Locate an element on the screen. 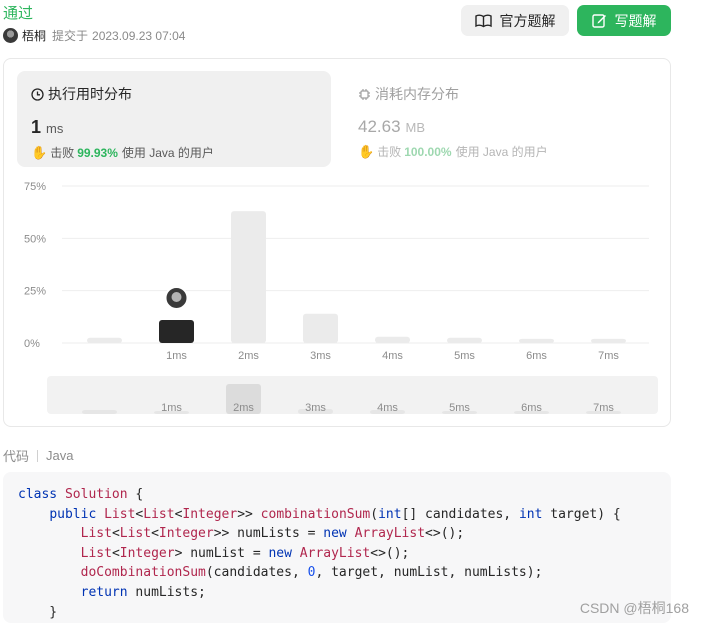 The height and width of the screenshot is (623, 703). y-tick-label: 25% is located at coordinates (35, 292).